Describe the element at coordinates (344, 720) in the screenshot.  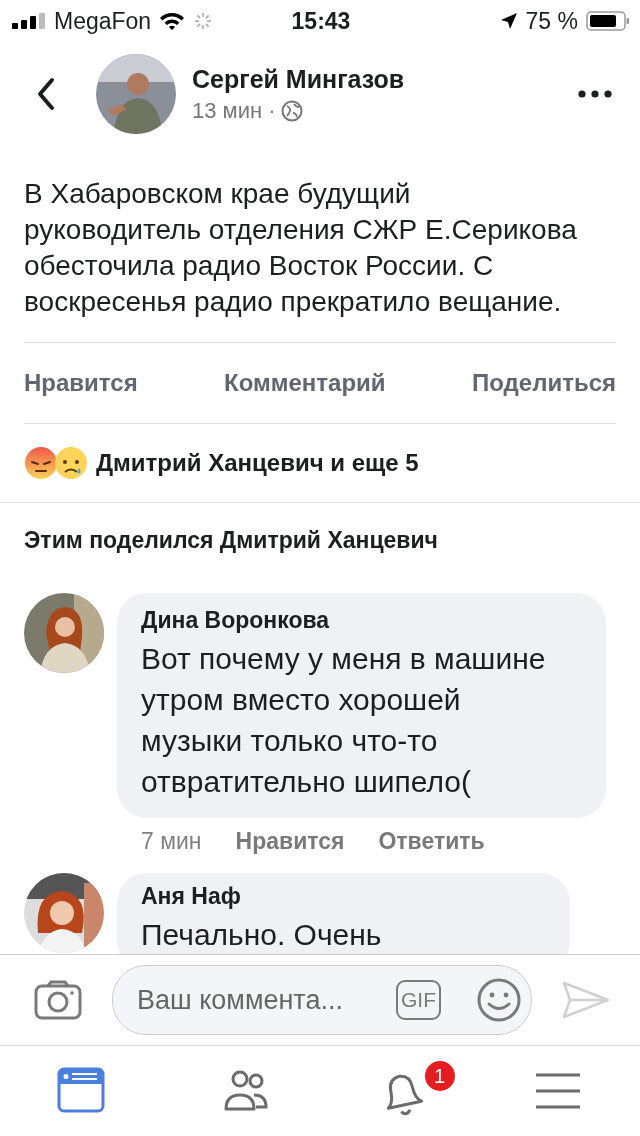
I see `comment-text: Вот почему у меня в машине утром вместо хорошей музыки только что-то отвратительно шипело(` at that location.